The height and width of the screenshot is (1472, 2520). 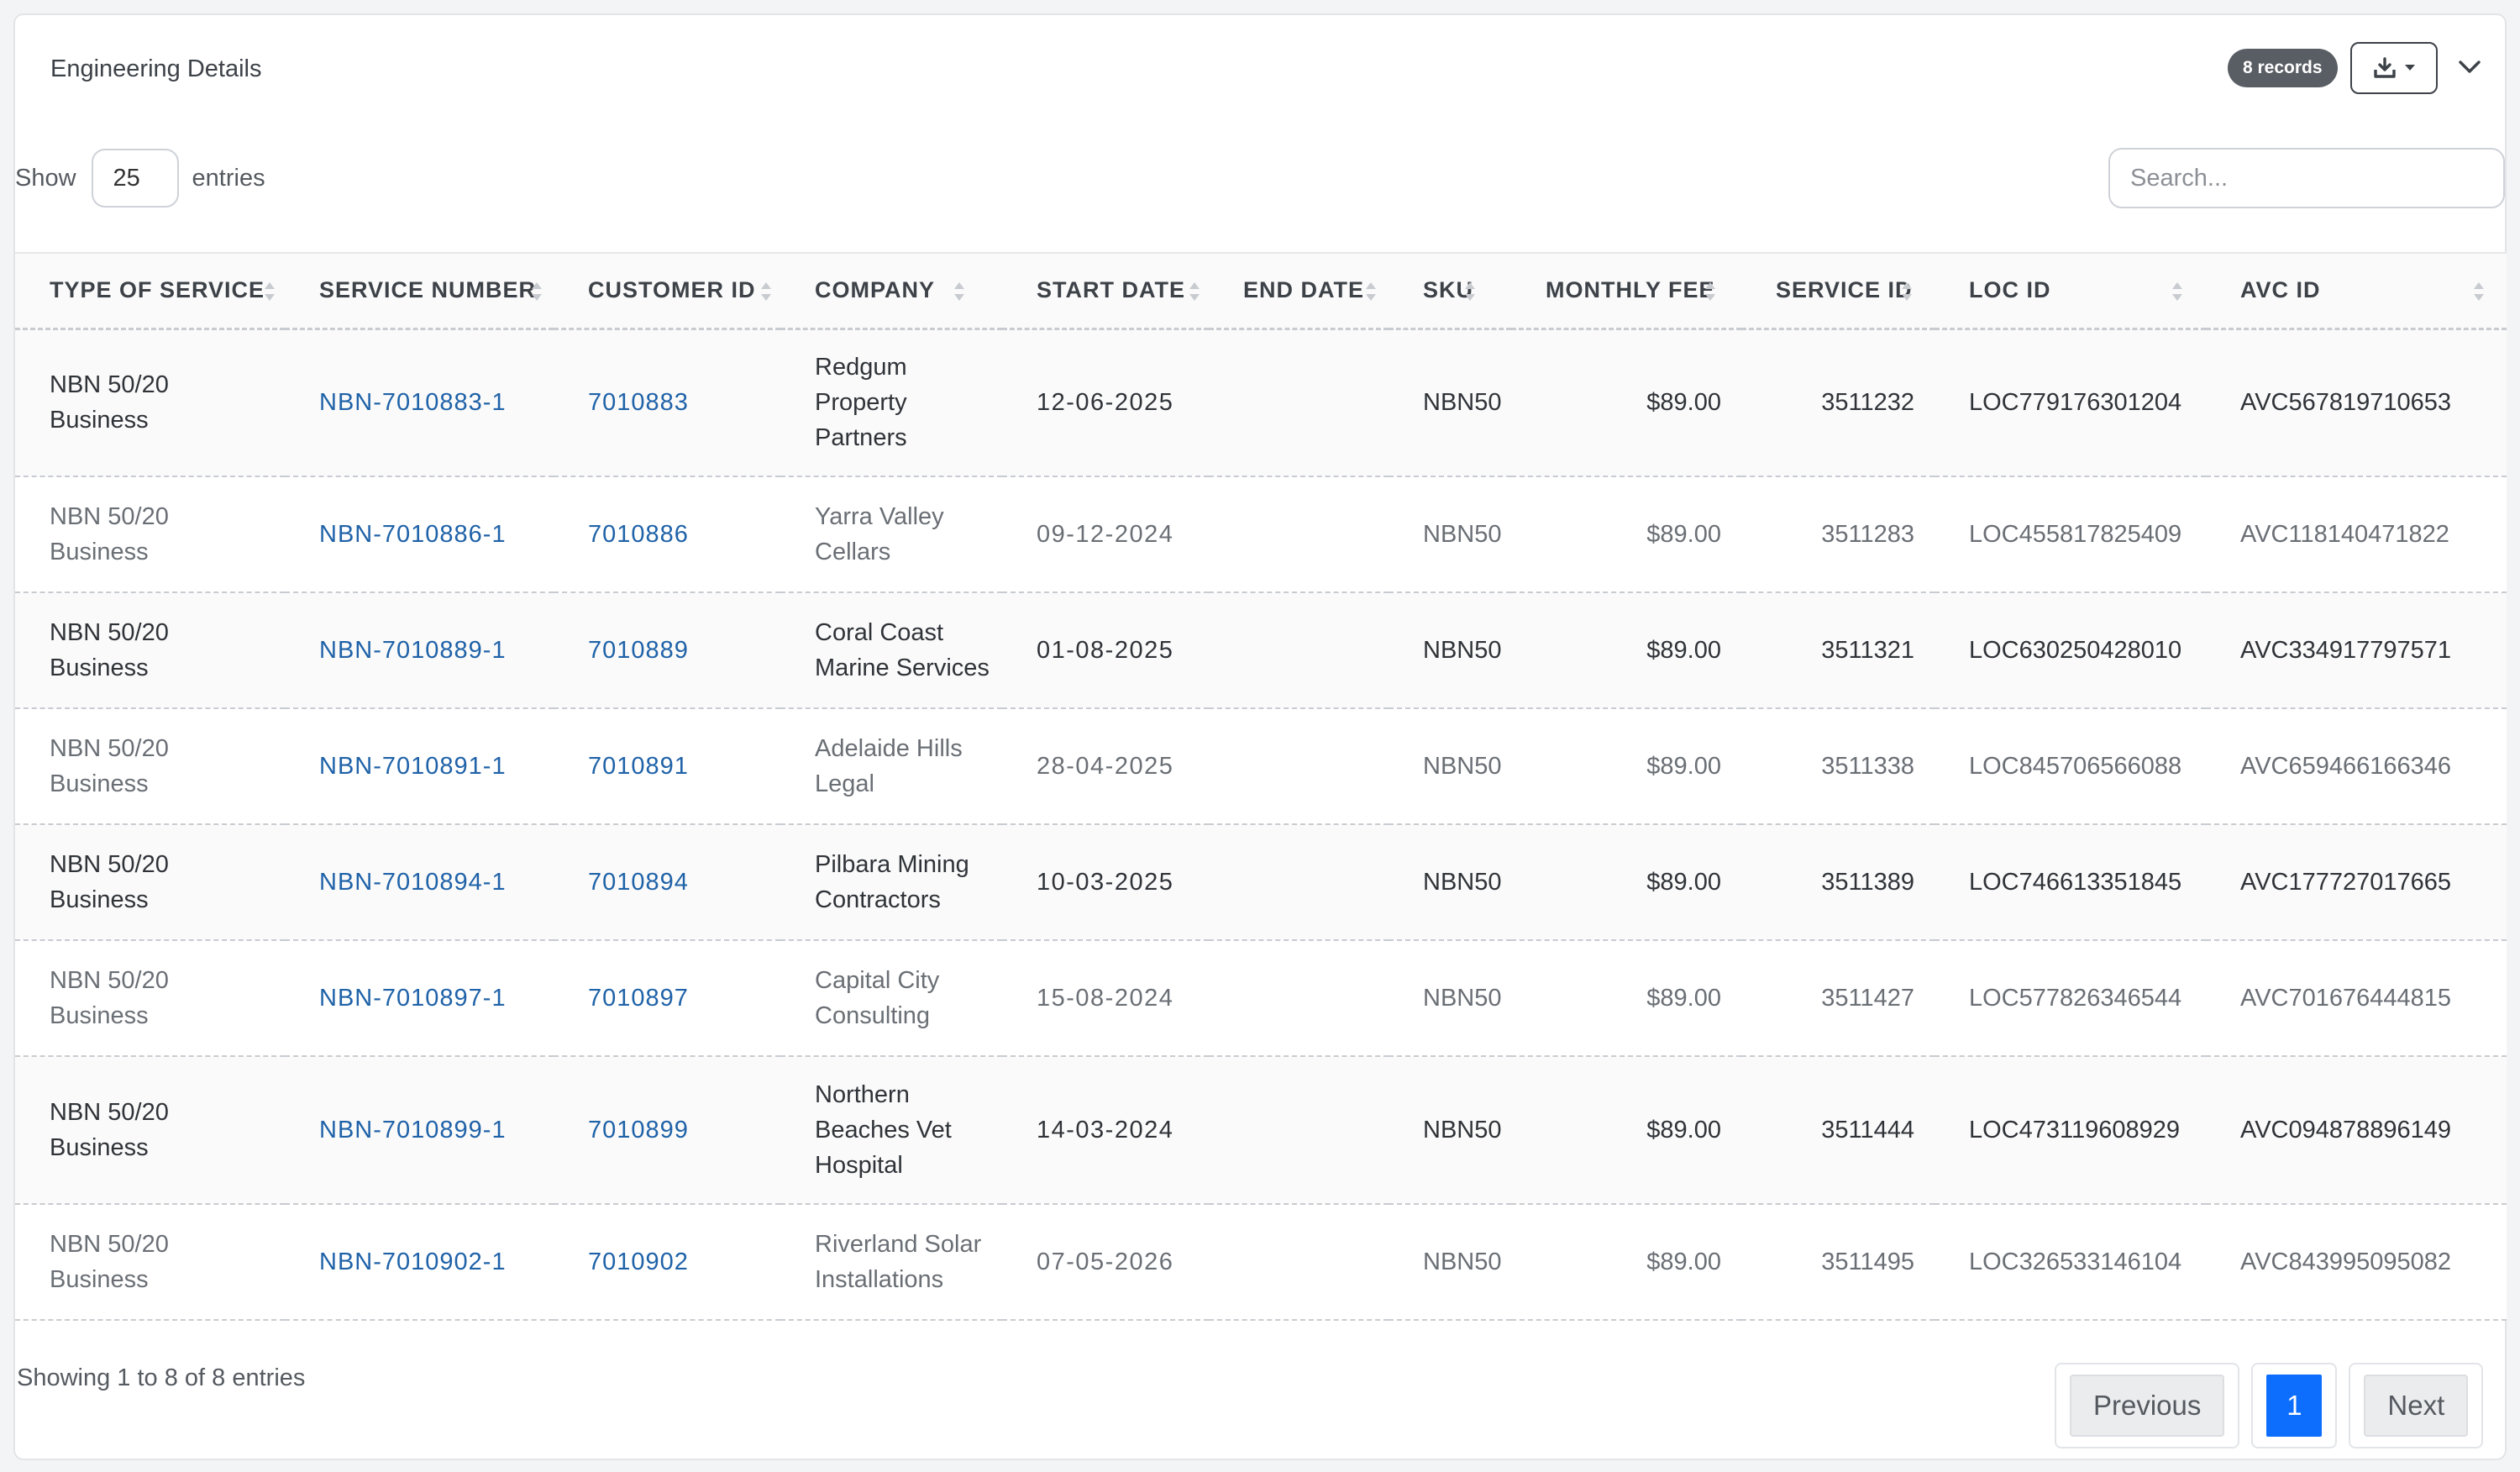 What do you see at coordinates (2410, 68) in the screenshot?
I see `caret-down-icon` at bounding box center [2410, 68].